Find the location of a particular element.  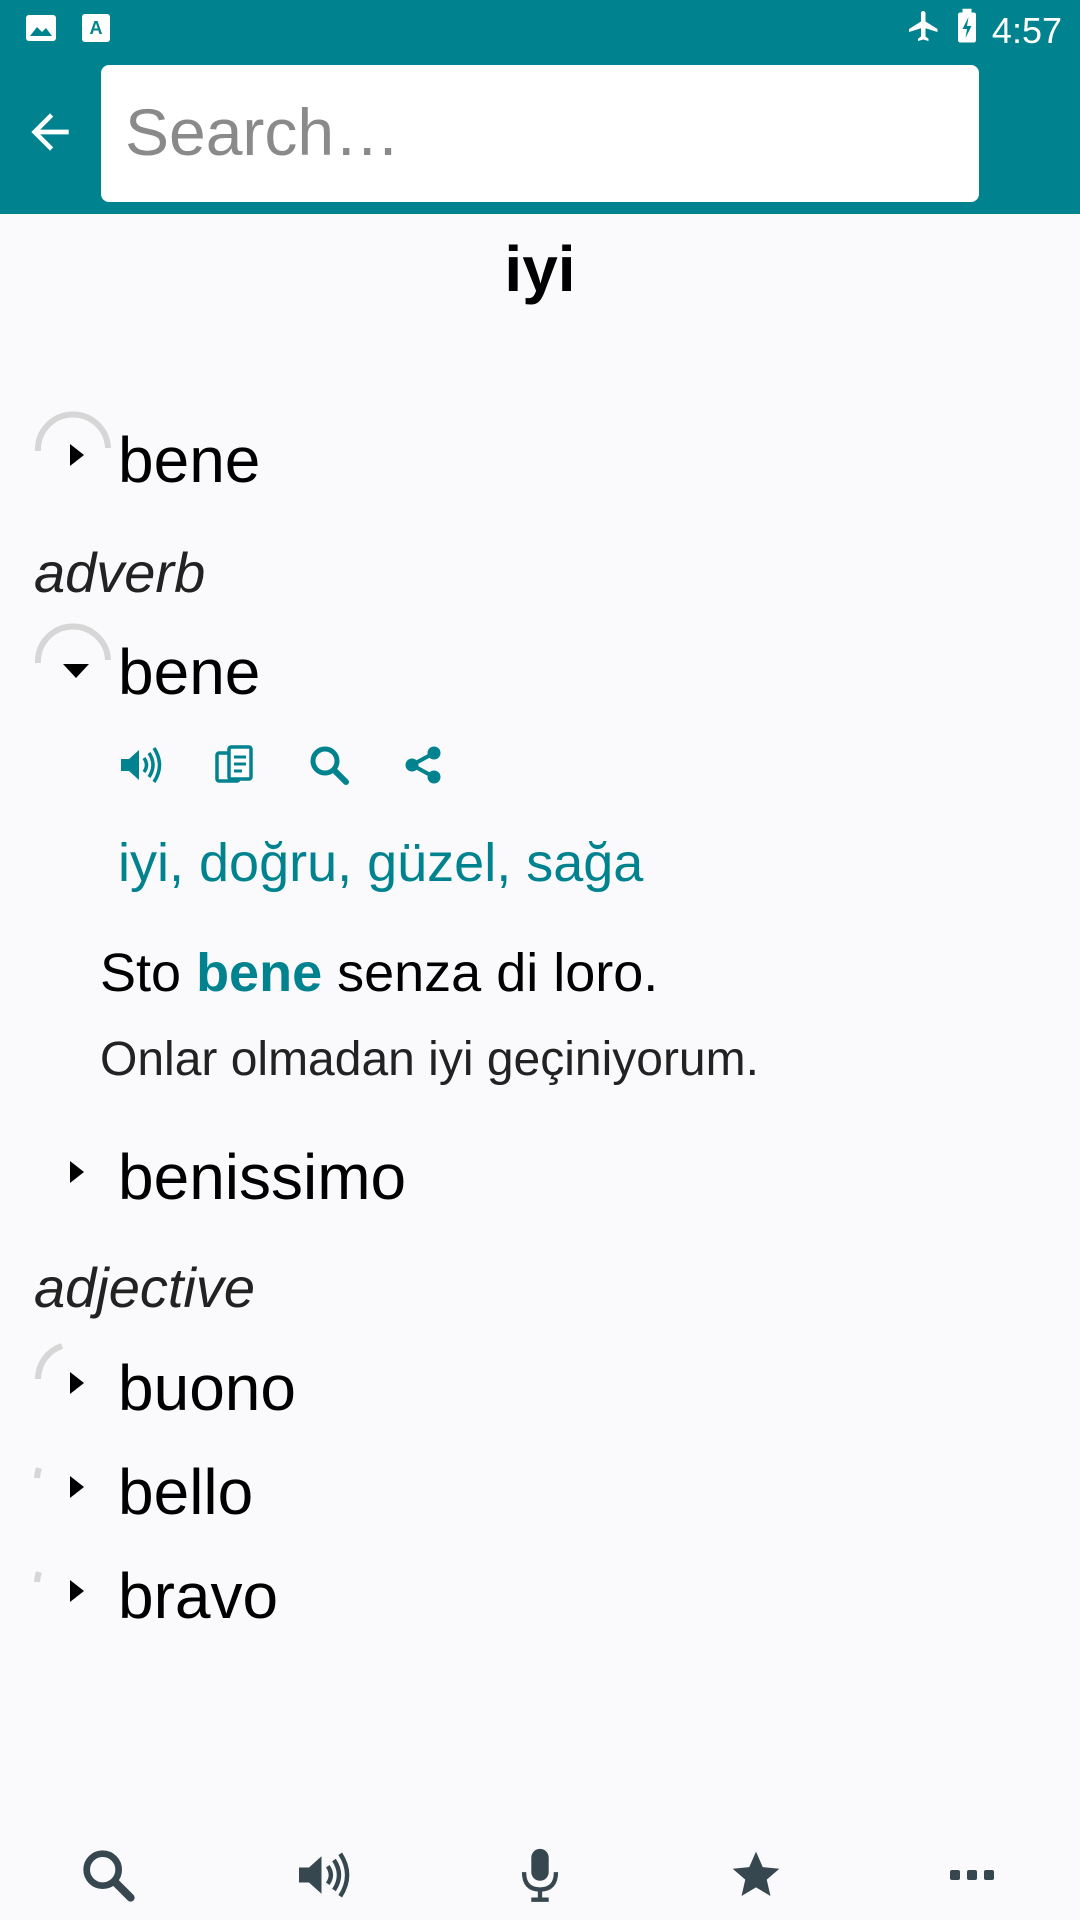

entry-word: benissimo is located at coordinates (262, 1177).